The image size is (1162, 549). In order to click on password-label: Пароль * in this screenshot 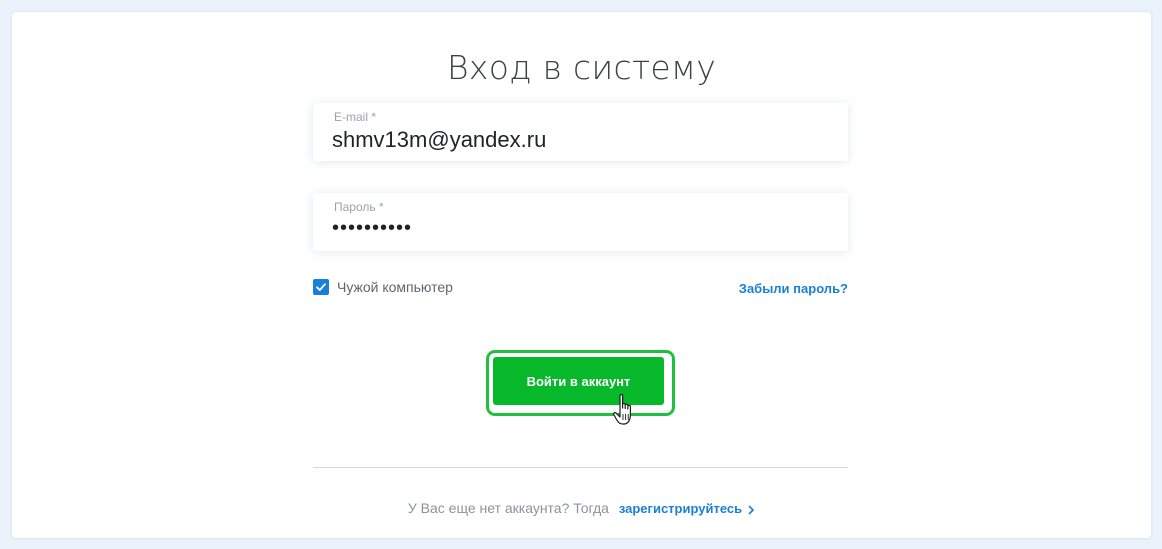, I will do `click(359, 207)`.